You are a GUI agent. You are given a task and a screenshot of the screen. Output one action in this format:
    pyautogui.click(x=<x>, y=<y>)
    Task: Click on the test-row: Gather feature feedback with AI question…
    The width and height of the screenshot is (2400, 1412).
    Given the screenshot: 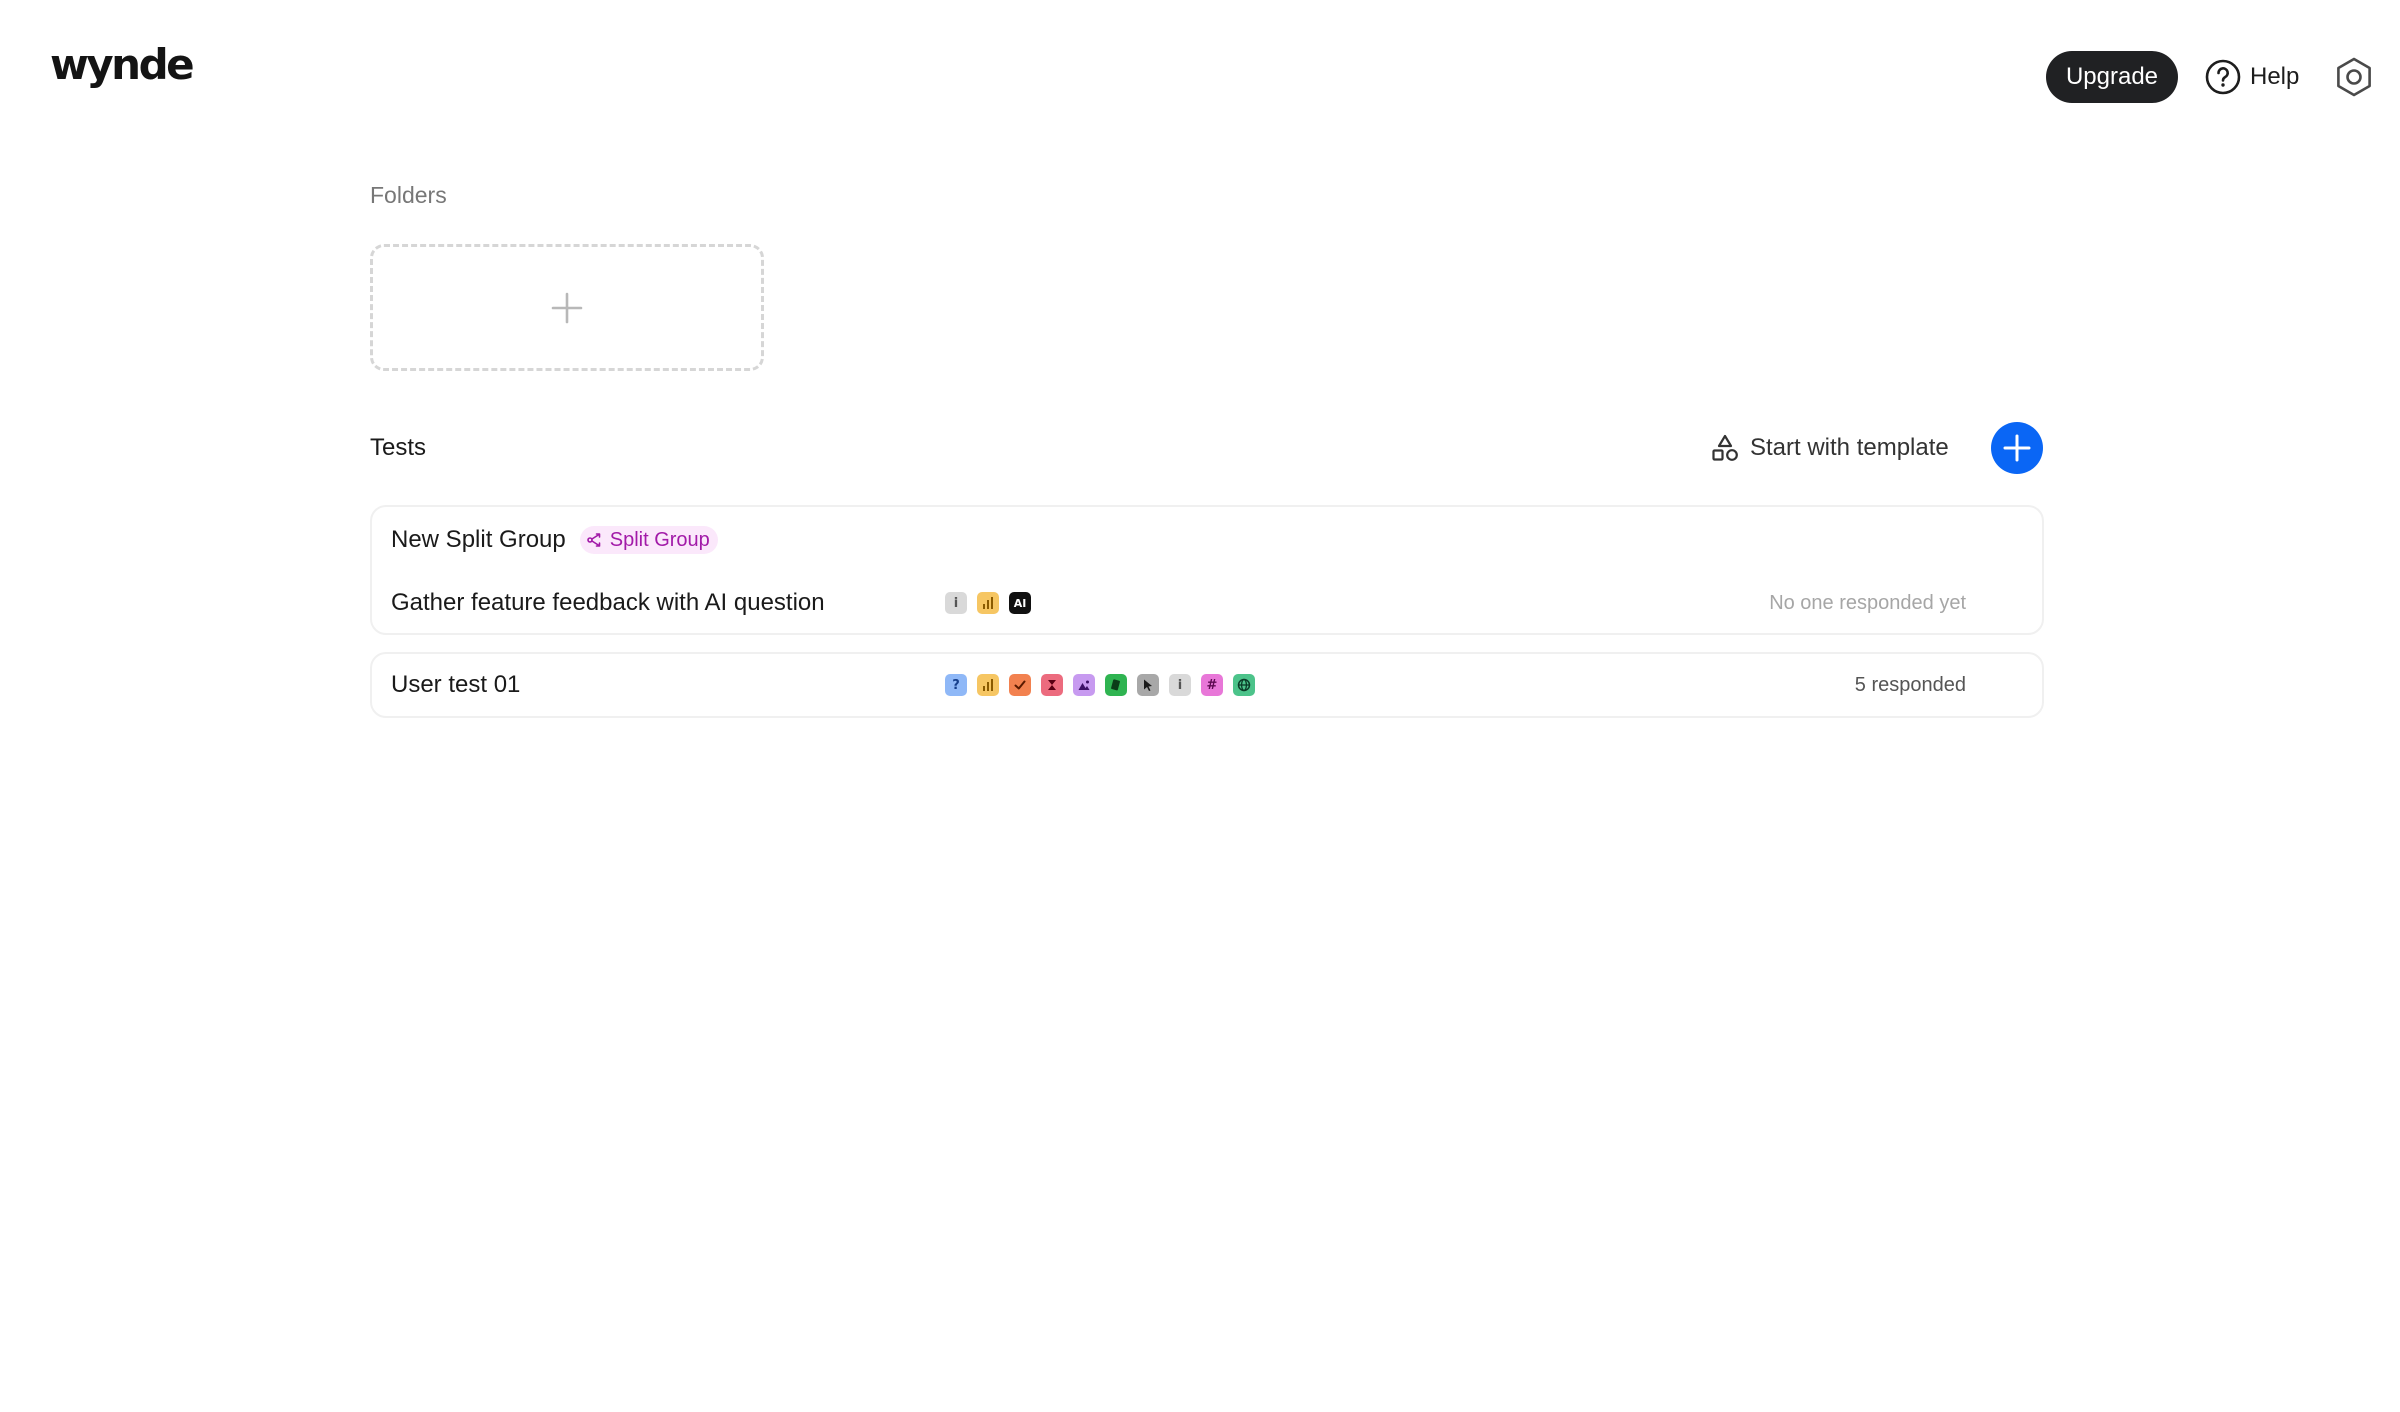 What is the action you would take?
    pyautogui.click(x=1207, y=603)
    